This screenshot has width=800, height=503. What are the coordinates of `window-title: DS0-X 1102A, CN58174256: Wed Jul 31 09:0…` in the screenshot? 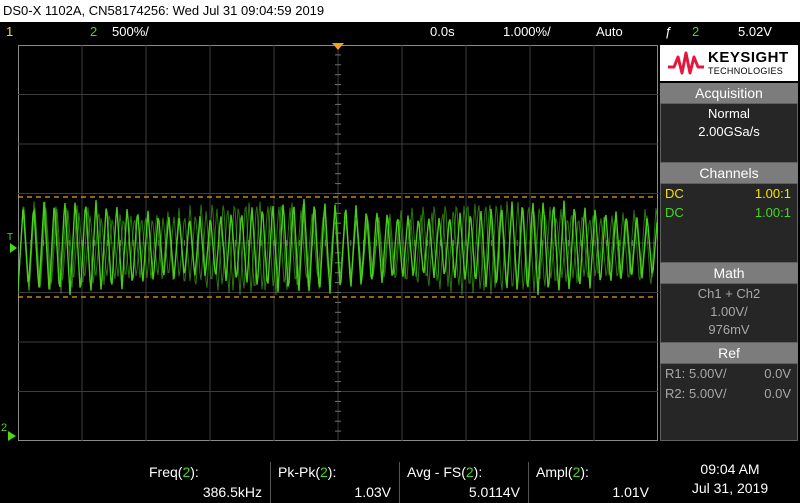 It's located at (400, 11).